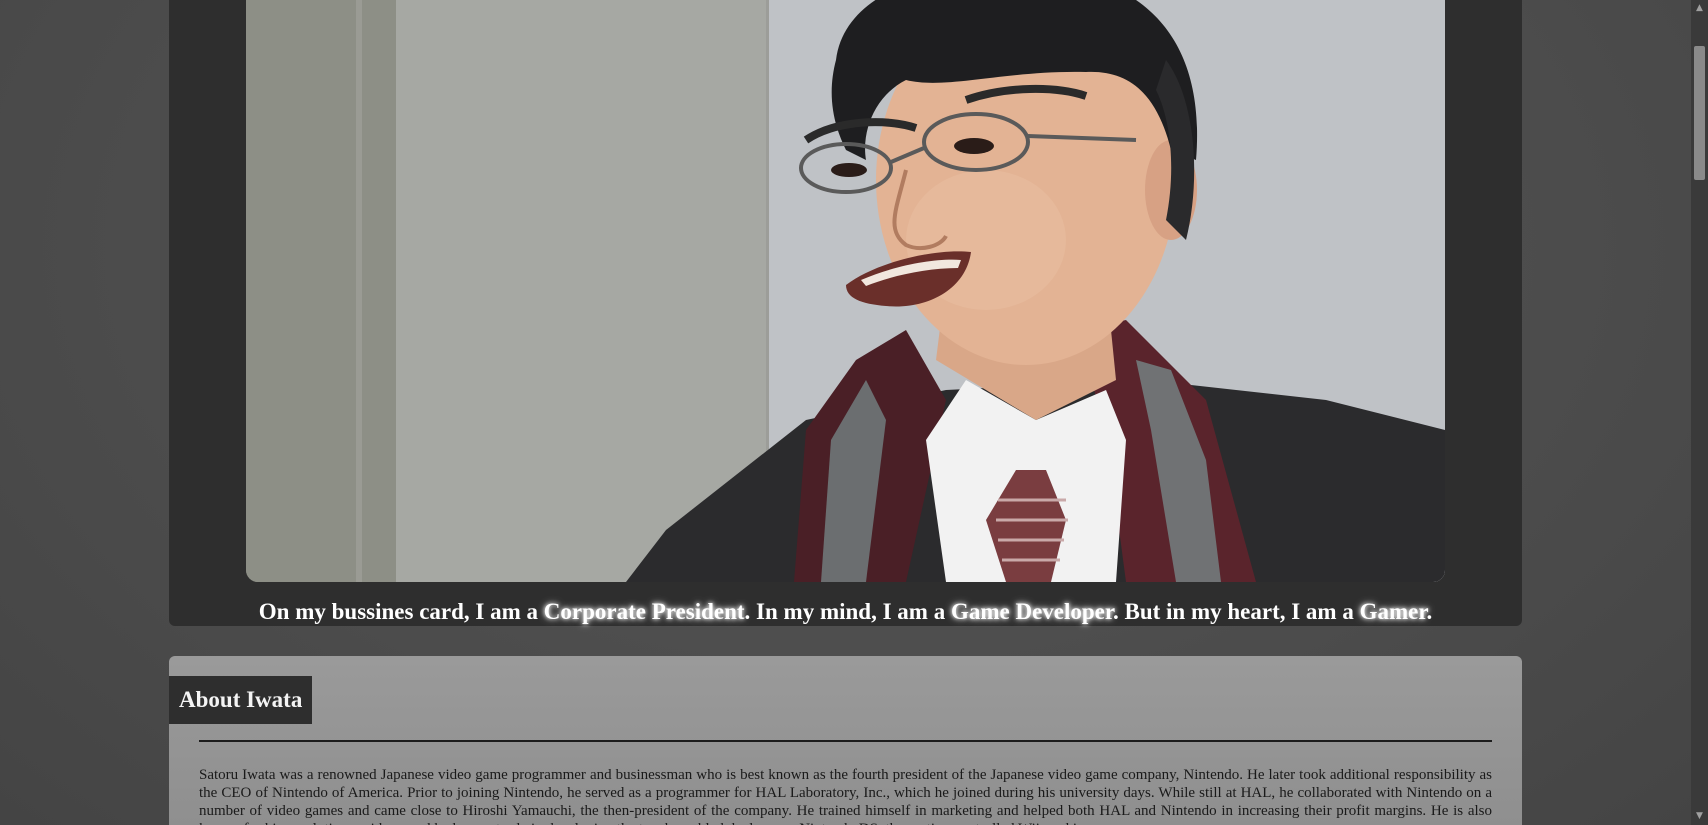 The image size is (1708, 825). I want to click on caption-highlight-corporate-president: Corporate President, so click(644, 611).